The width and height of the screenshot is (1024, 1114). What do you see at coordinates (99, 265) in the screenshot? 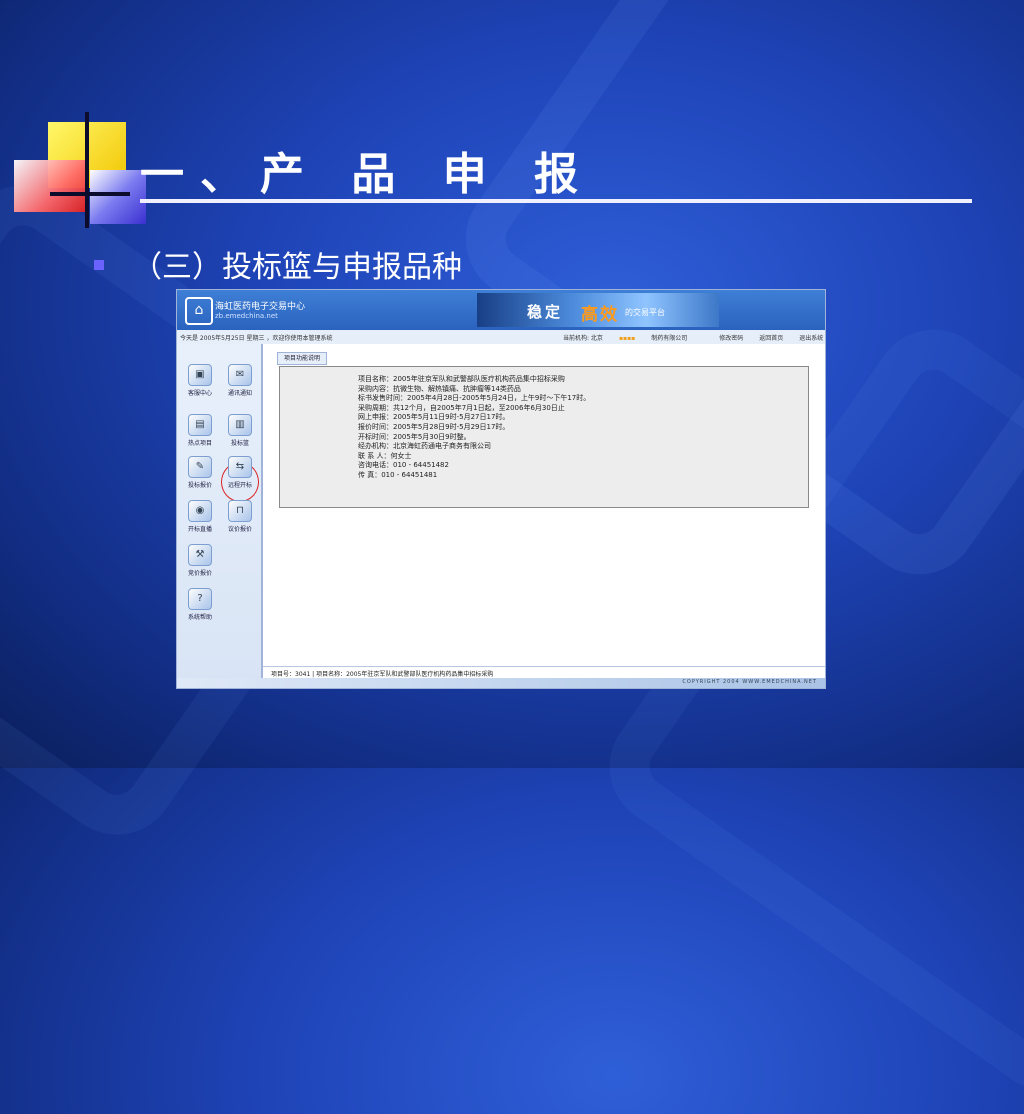
I see `bullet-icon` at bounding box center [99, 265].